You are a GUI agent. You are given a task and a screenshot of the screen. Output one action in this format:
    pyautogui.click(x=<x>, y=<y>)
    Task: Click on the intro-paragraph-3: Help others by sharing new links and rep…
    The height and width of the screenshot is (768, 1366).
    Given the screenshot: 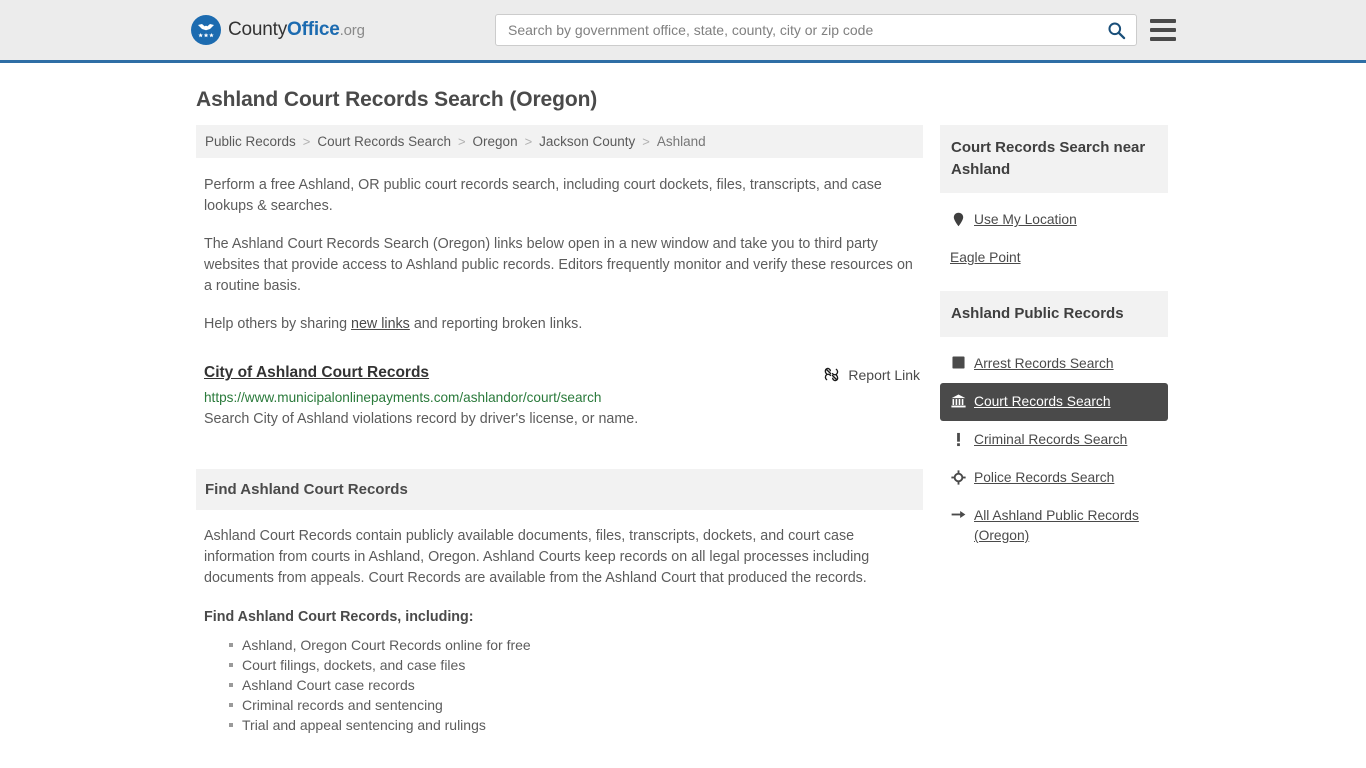 What is the action you would take?
    pyautogui.click(x=560, y=324)
    